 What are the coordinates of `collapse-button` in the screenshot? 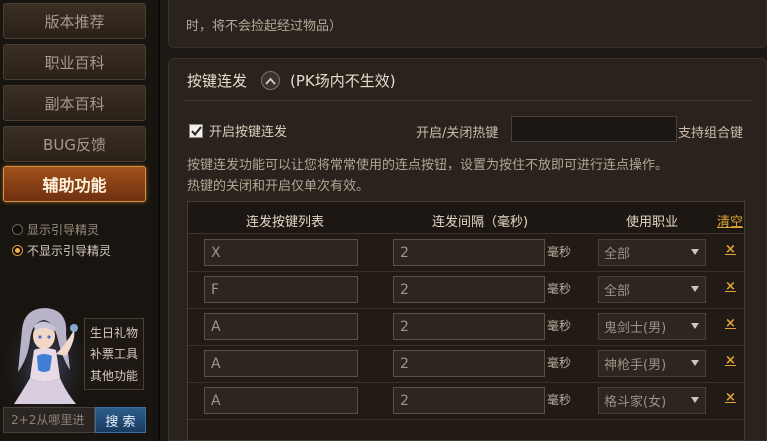 It's located at (270, 80).